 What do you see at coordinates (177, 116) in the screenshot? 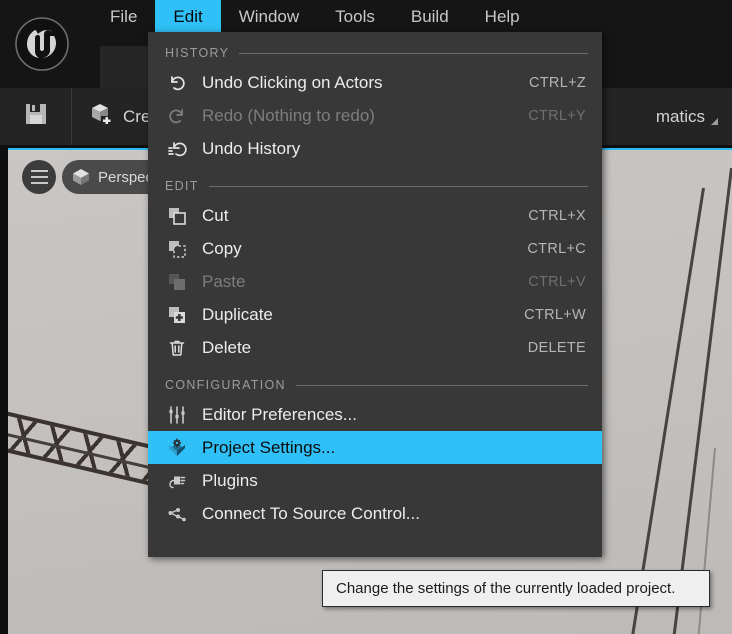
I see `redo-icon` at bounding box center [177, 116].